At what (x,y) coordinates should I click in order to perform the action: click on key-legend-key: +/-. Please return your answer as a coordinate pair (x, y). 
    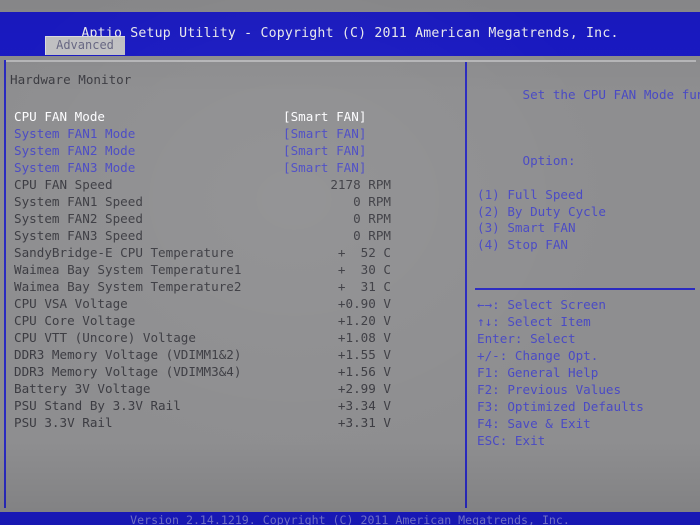
    Looking at the image, I should click on (488, 355).